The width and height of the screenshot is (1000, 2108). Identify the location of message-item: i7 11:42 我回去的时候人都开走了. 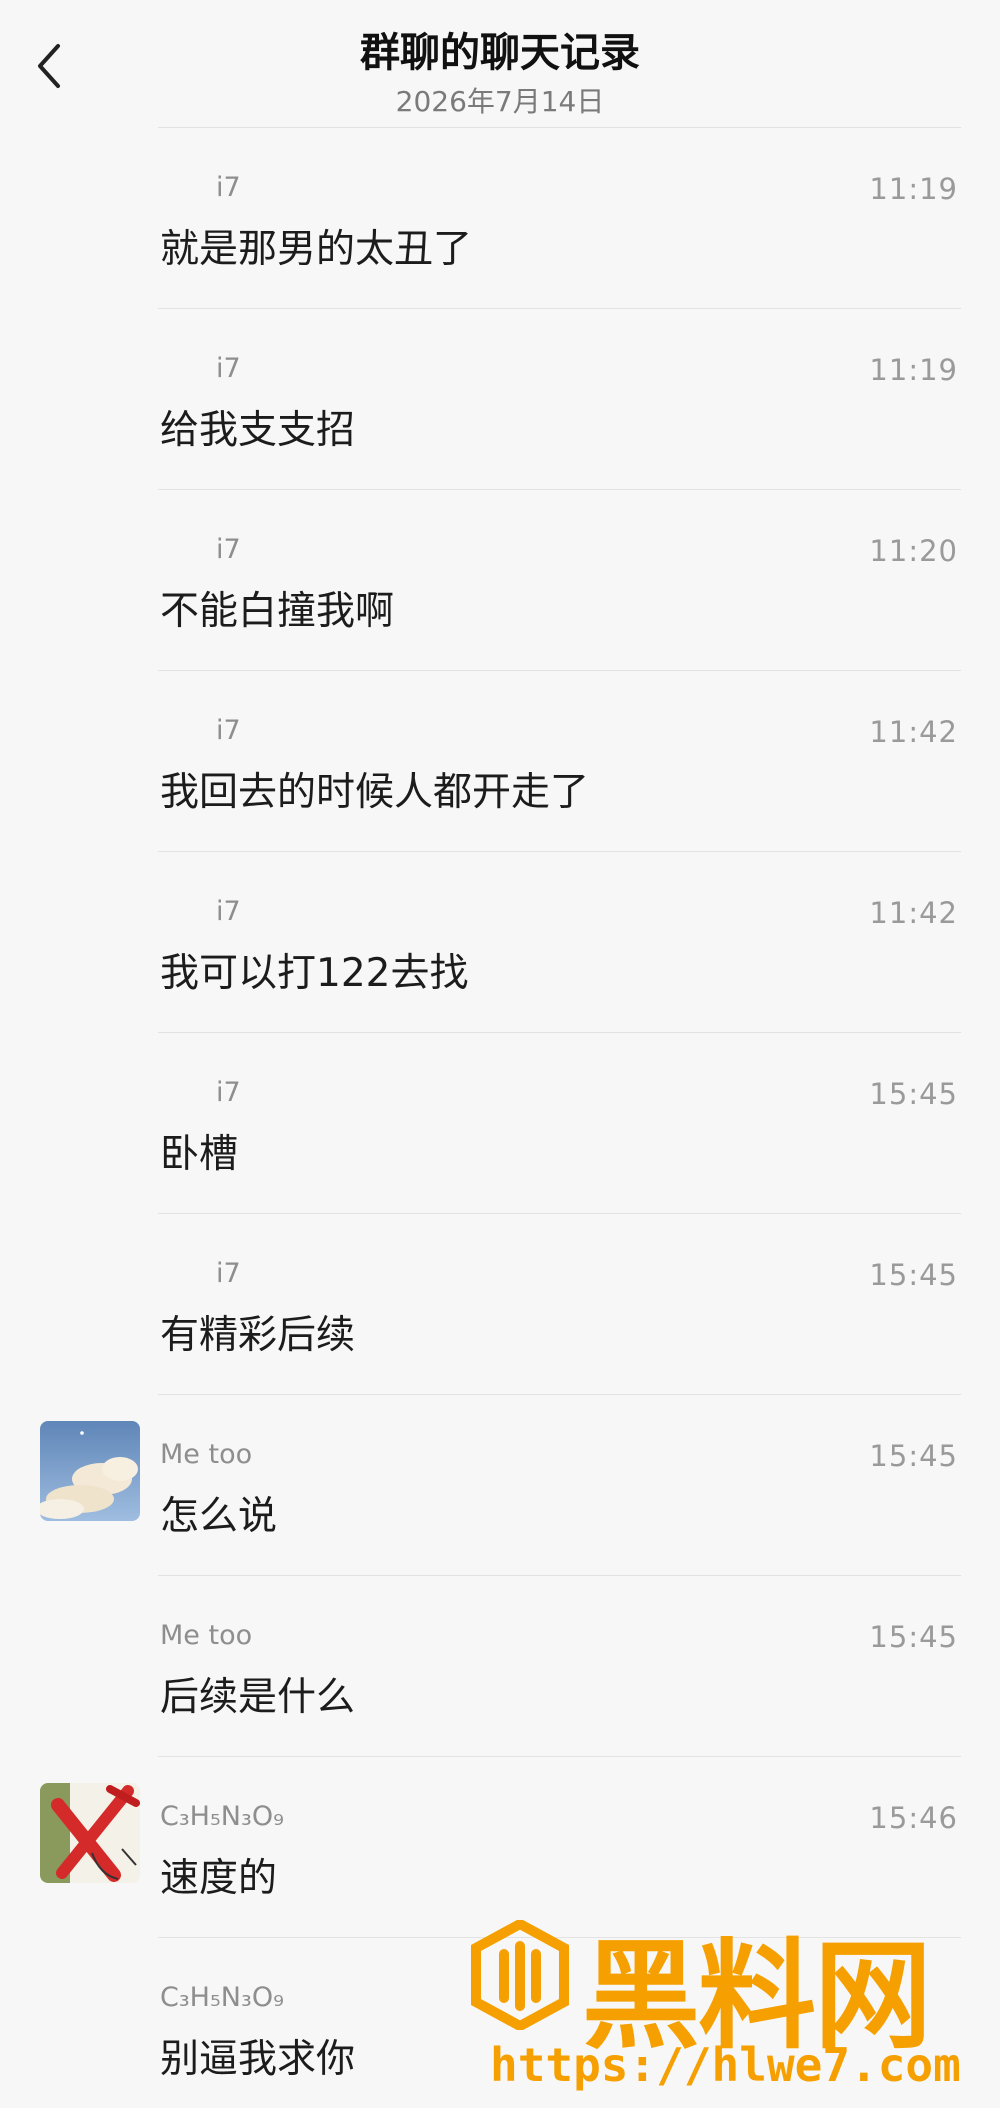
(500, 761).